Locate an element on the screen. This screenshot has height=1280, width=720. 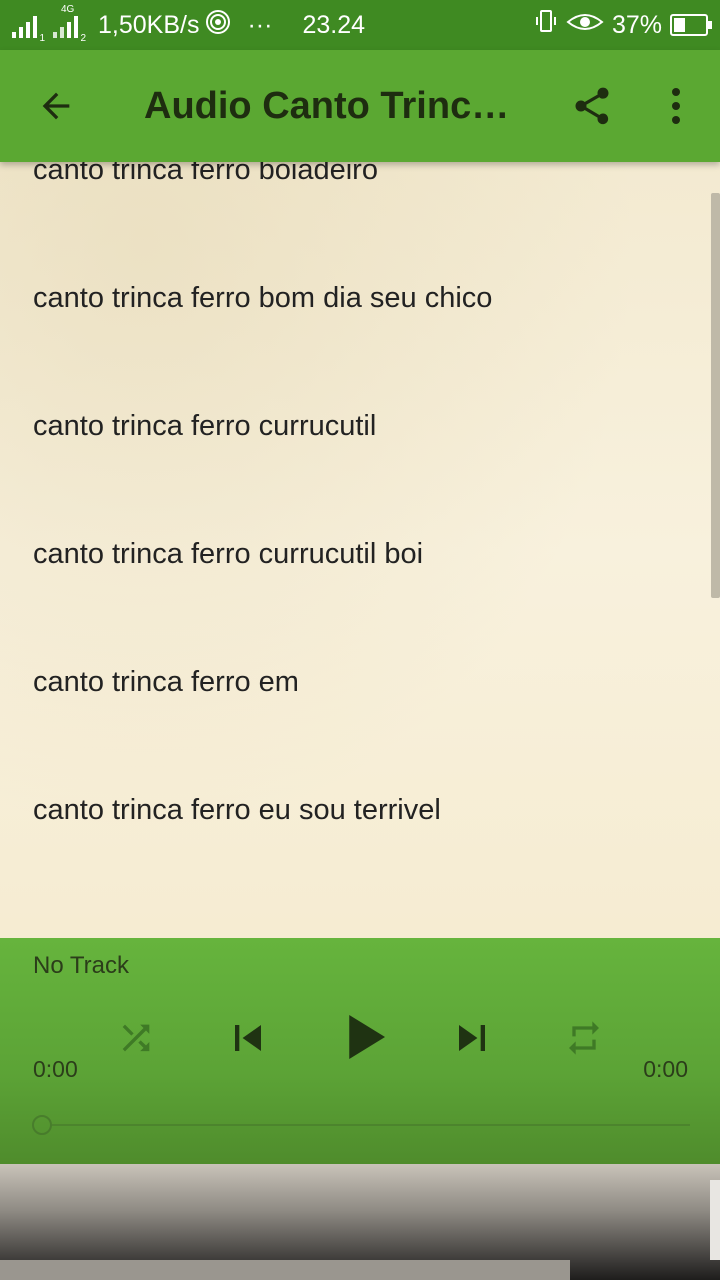
total-duration: 0:00 is located at coordinates (665, 1069).